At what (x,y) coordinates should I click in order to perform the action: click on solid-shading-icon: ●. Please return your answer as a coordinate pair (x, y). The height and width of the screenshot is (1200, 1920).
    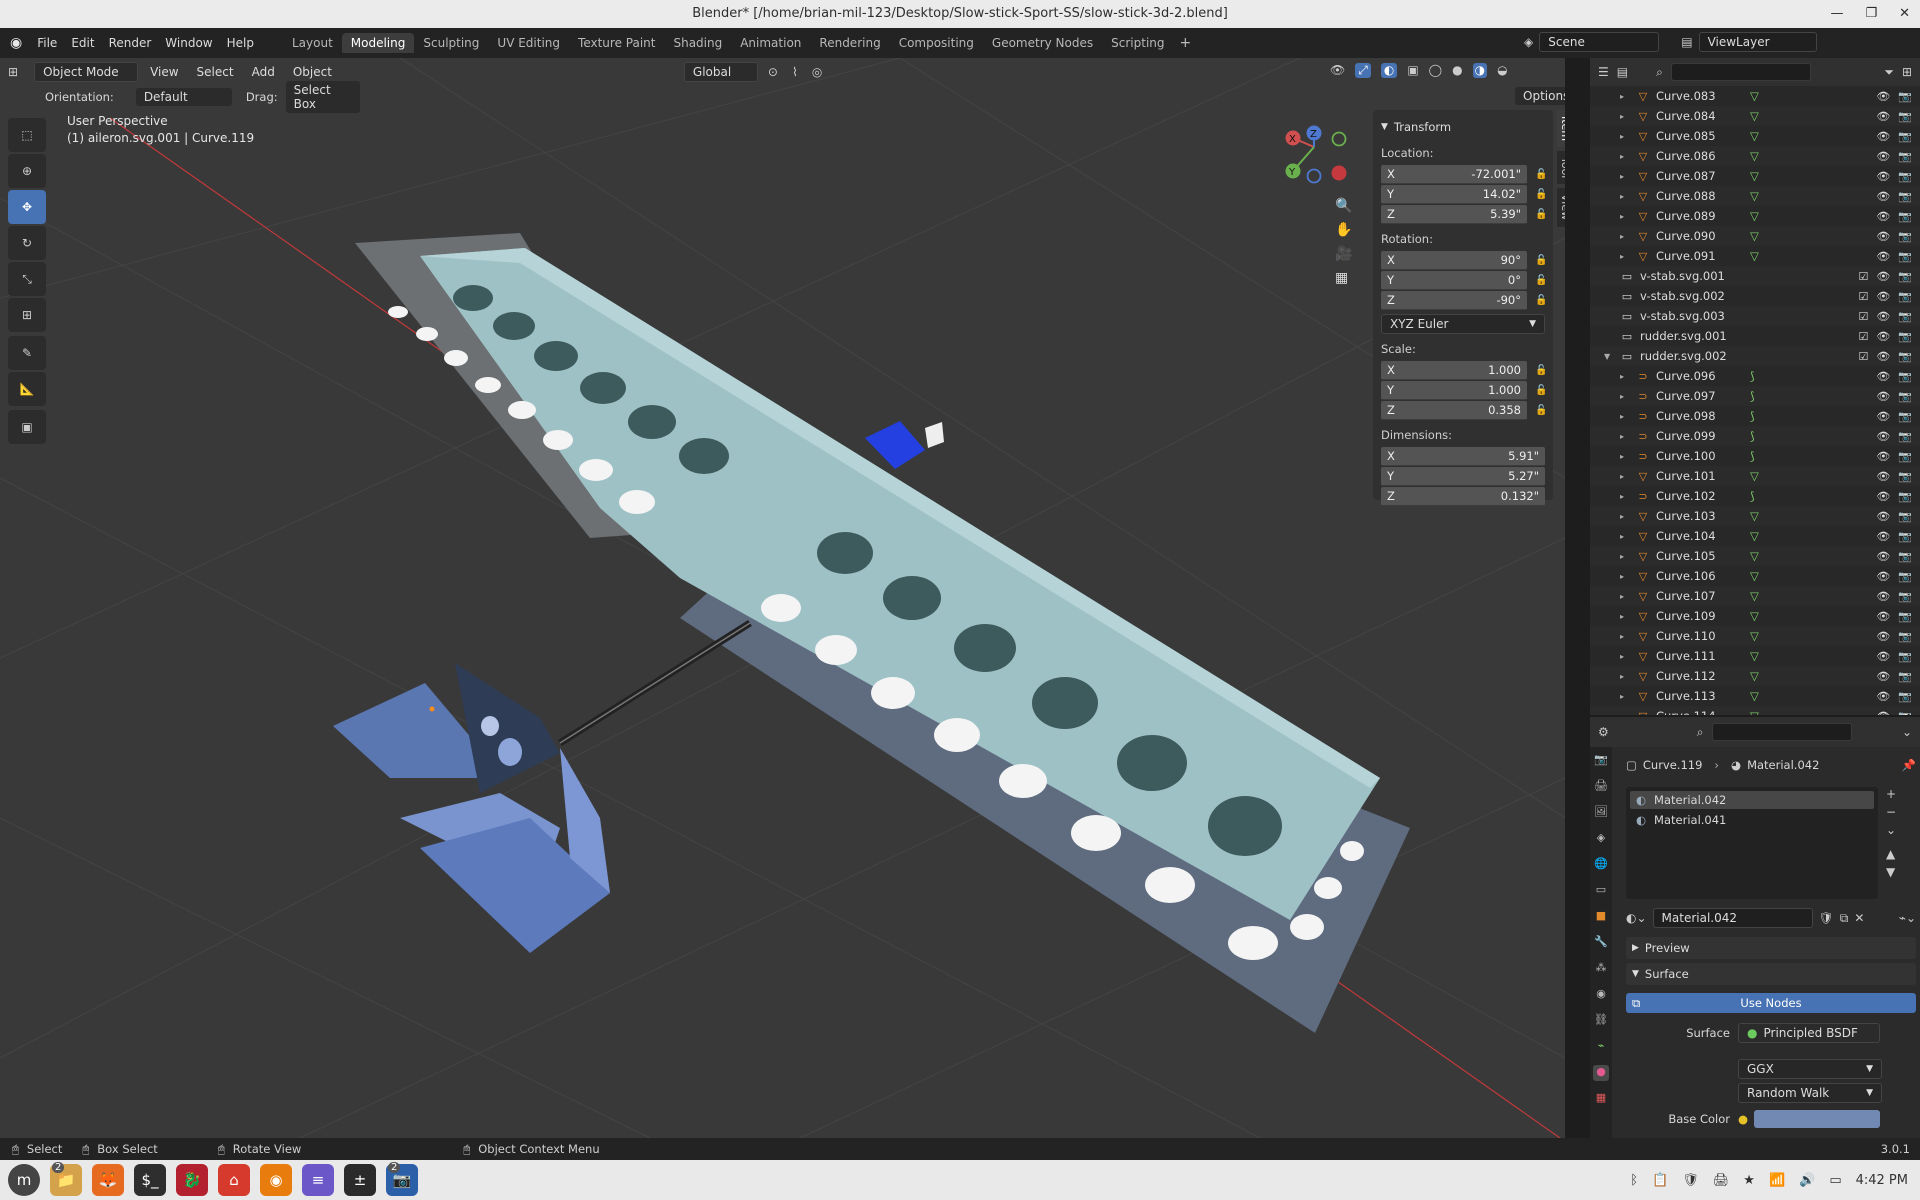
    Looking at the image, I should click on (1457, 70).